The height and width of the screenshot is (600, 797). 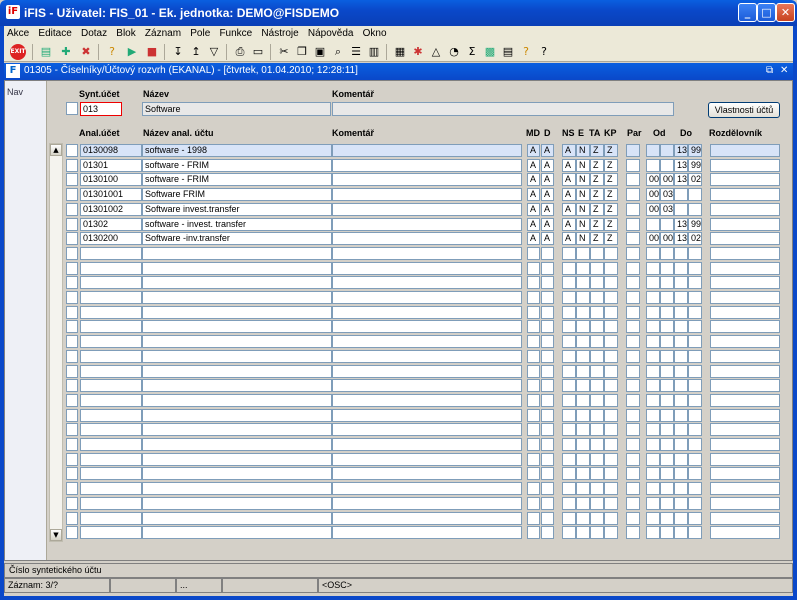 I want to click on cell-do2: 99, so click(x=695, y=224).